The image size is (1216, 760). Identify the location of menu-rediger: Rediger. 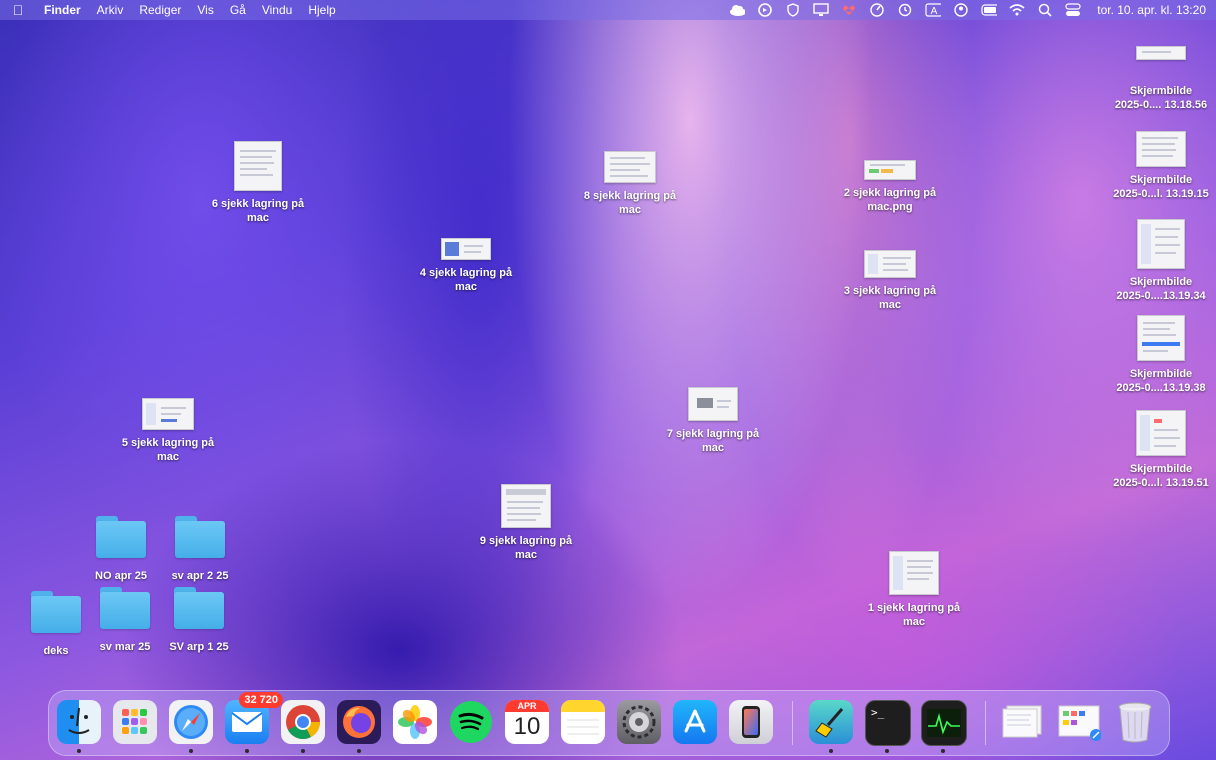
(160, 10).